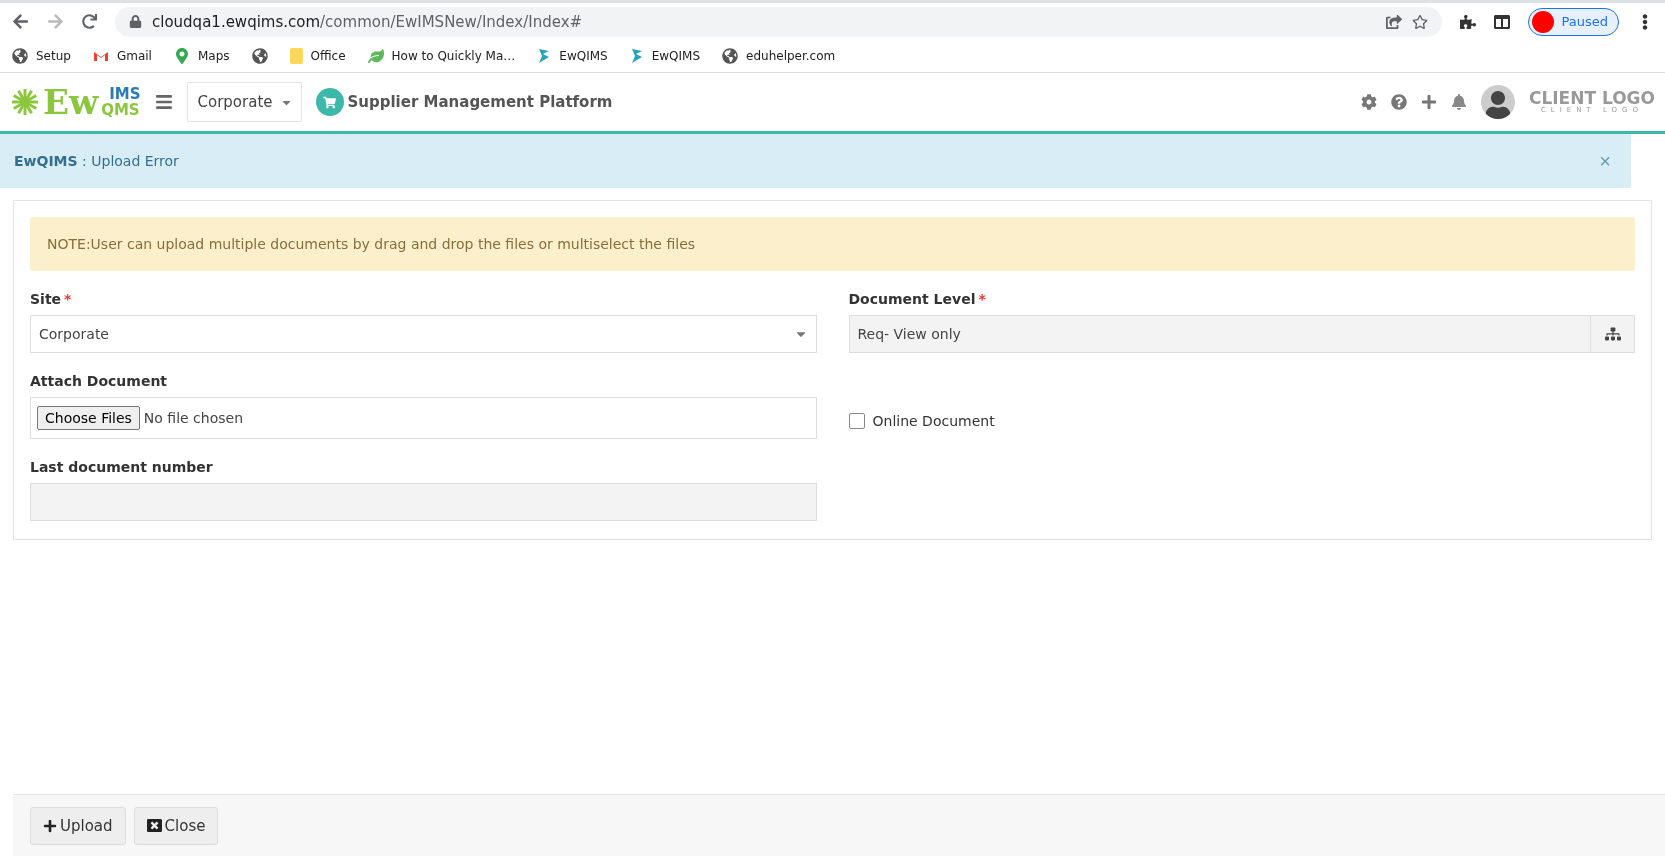  Describe the element at coordinates (121, 110) in the screenshot. I see `logo-text: QMS` at that location.